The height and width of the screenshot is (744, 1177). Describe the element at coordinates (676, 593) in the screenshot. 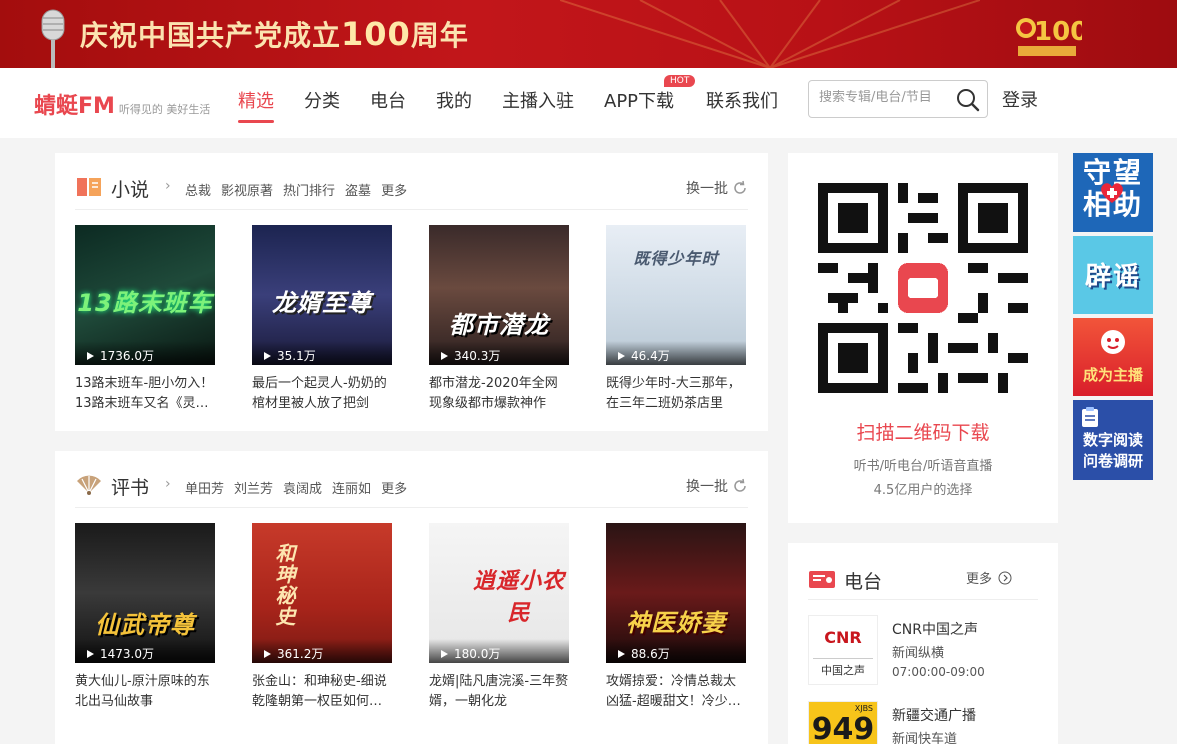

I see `book-cover: 神医娇妻 88.6万` at that location.